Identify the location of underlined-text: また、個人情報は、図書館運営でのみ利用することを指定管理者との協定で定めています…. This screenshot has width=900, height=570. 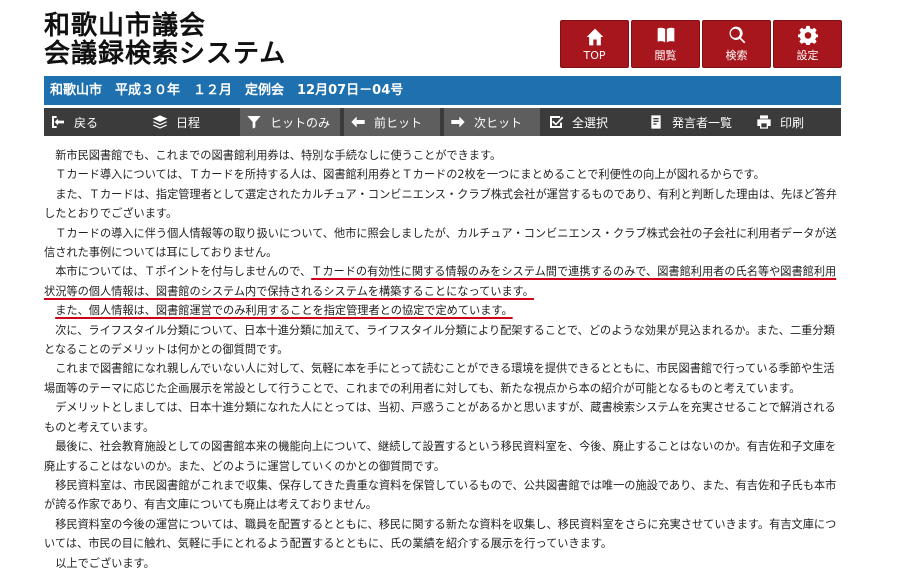
(284, 311).